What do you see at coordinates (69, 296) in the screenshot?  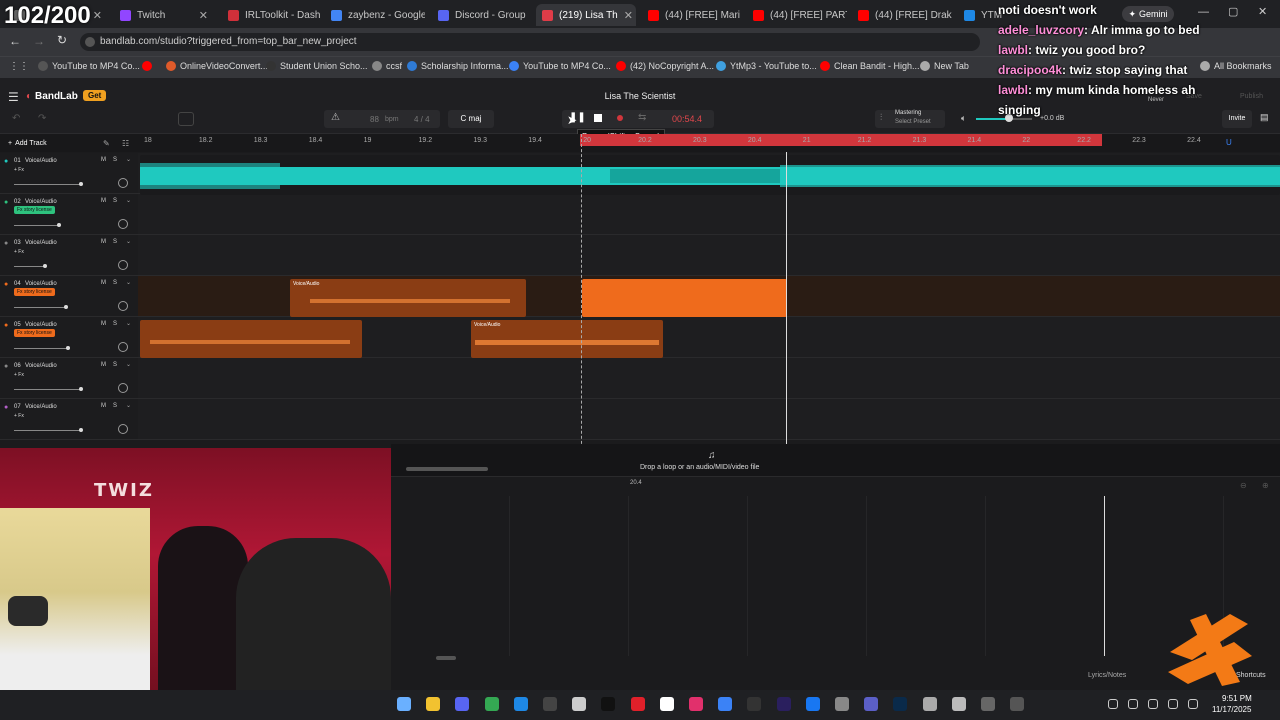 I see `track-header: ● 04 Voice/Audio M S ⌄ Fx story license` at bounding box center [69, 296].